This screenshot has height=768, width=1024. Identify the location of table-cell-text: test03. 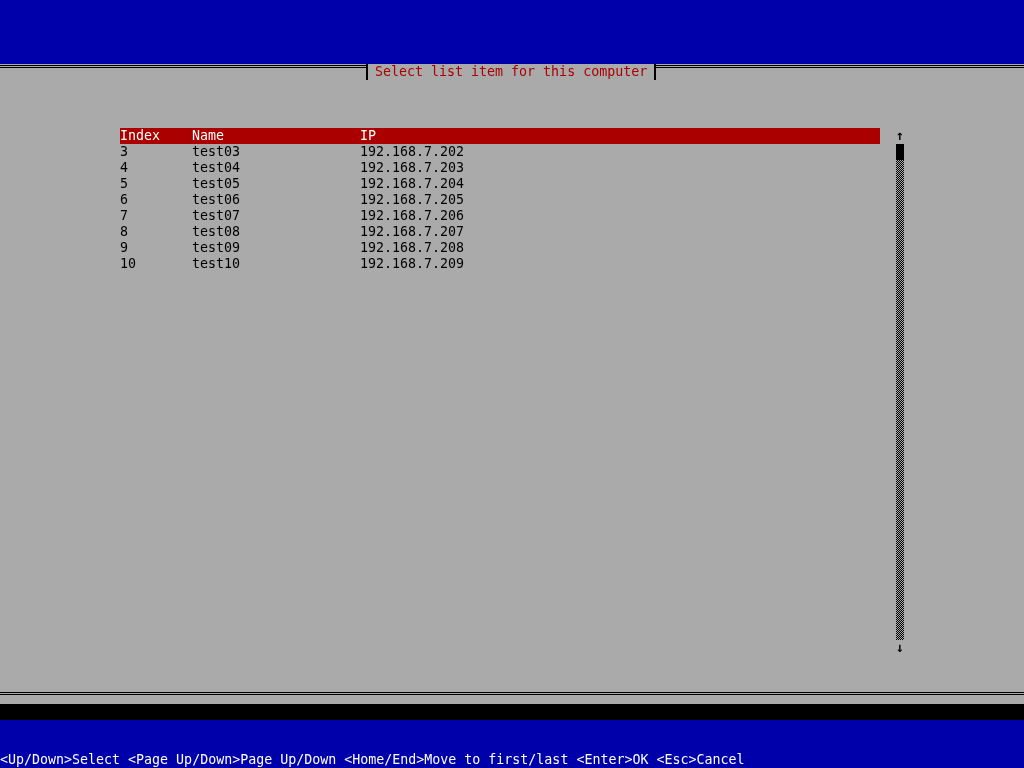
(217, 152).